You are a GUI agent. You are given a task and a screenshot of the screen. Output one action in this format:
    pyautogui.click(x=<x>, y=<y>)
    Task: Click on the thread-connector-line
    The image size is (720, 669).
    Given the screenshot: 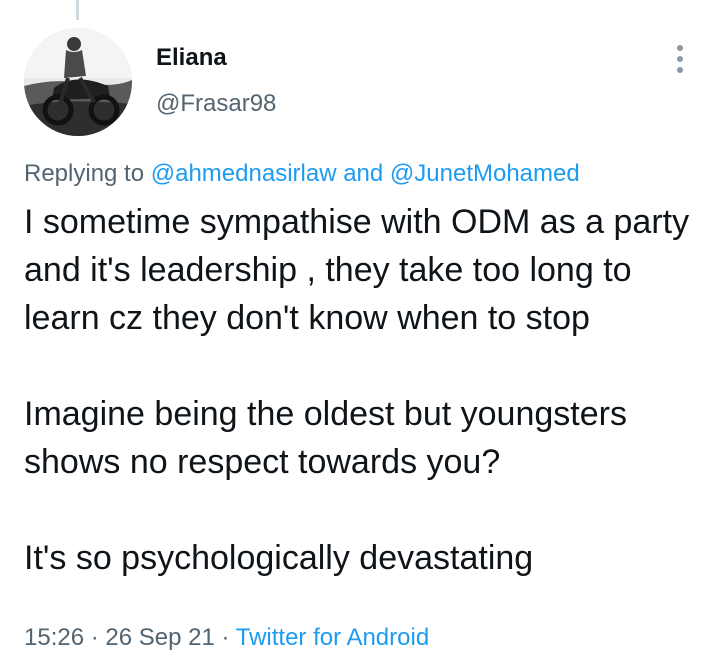 What is the action you would take?
    pyautogui.click(x=77, y=10)
    